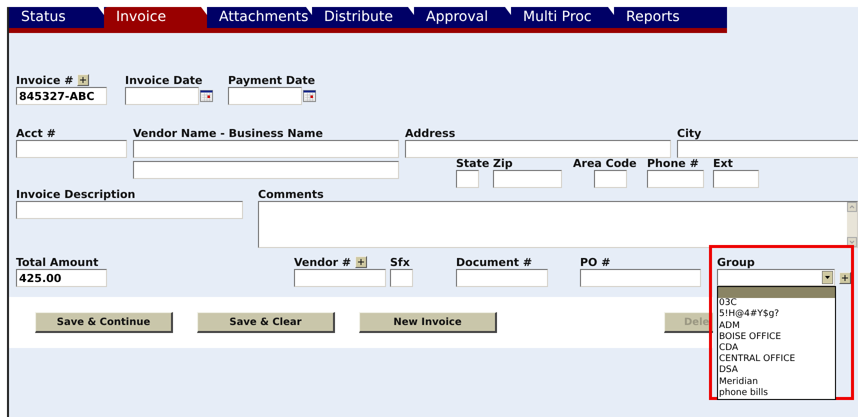 This screenshot has width=858, height=417. What do you see at coordinates (776, 277) in the screenshot?
I see `group-dropdown` at bounding box center [776, 277].